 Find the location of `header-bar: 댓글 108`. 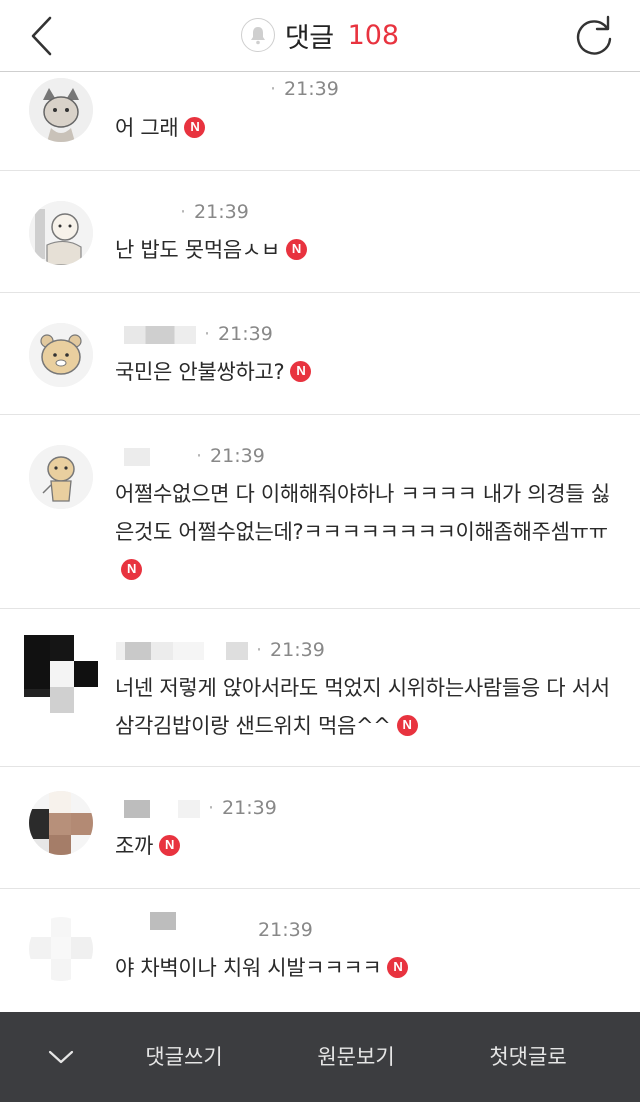

header-bar: 댓글 108 is located at coordinates (320, 36).